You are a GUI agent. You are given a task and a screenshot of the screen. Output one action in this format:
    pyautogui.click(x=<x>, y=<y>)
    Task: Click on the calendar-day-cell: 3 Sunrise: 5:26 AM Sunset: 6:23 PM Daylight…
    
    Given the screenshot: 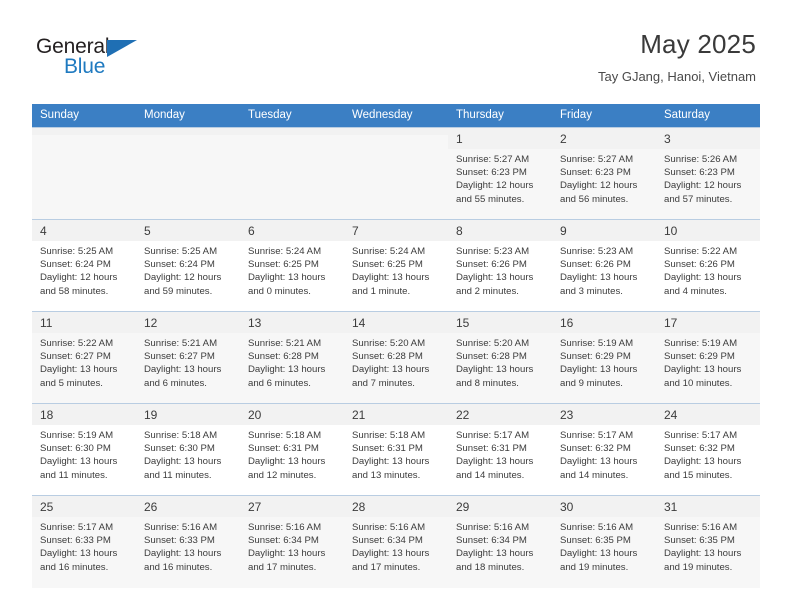 What is the action you would take?
    pyautogui.click(x=708, y=173)
    